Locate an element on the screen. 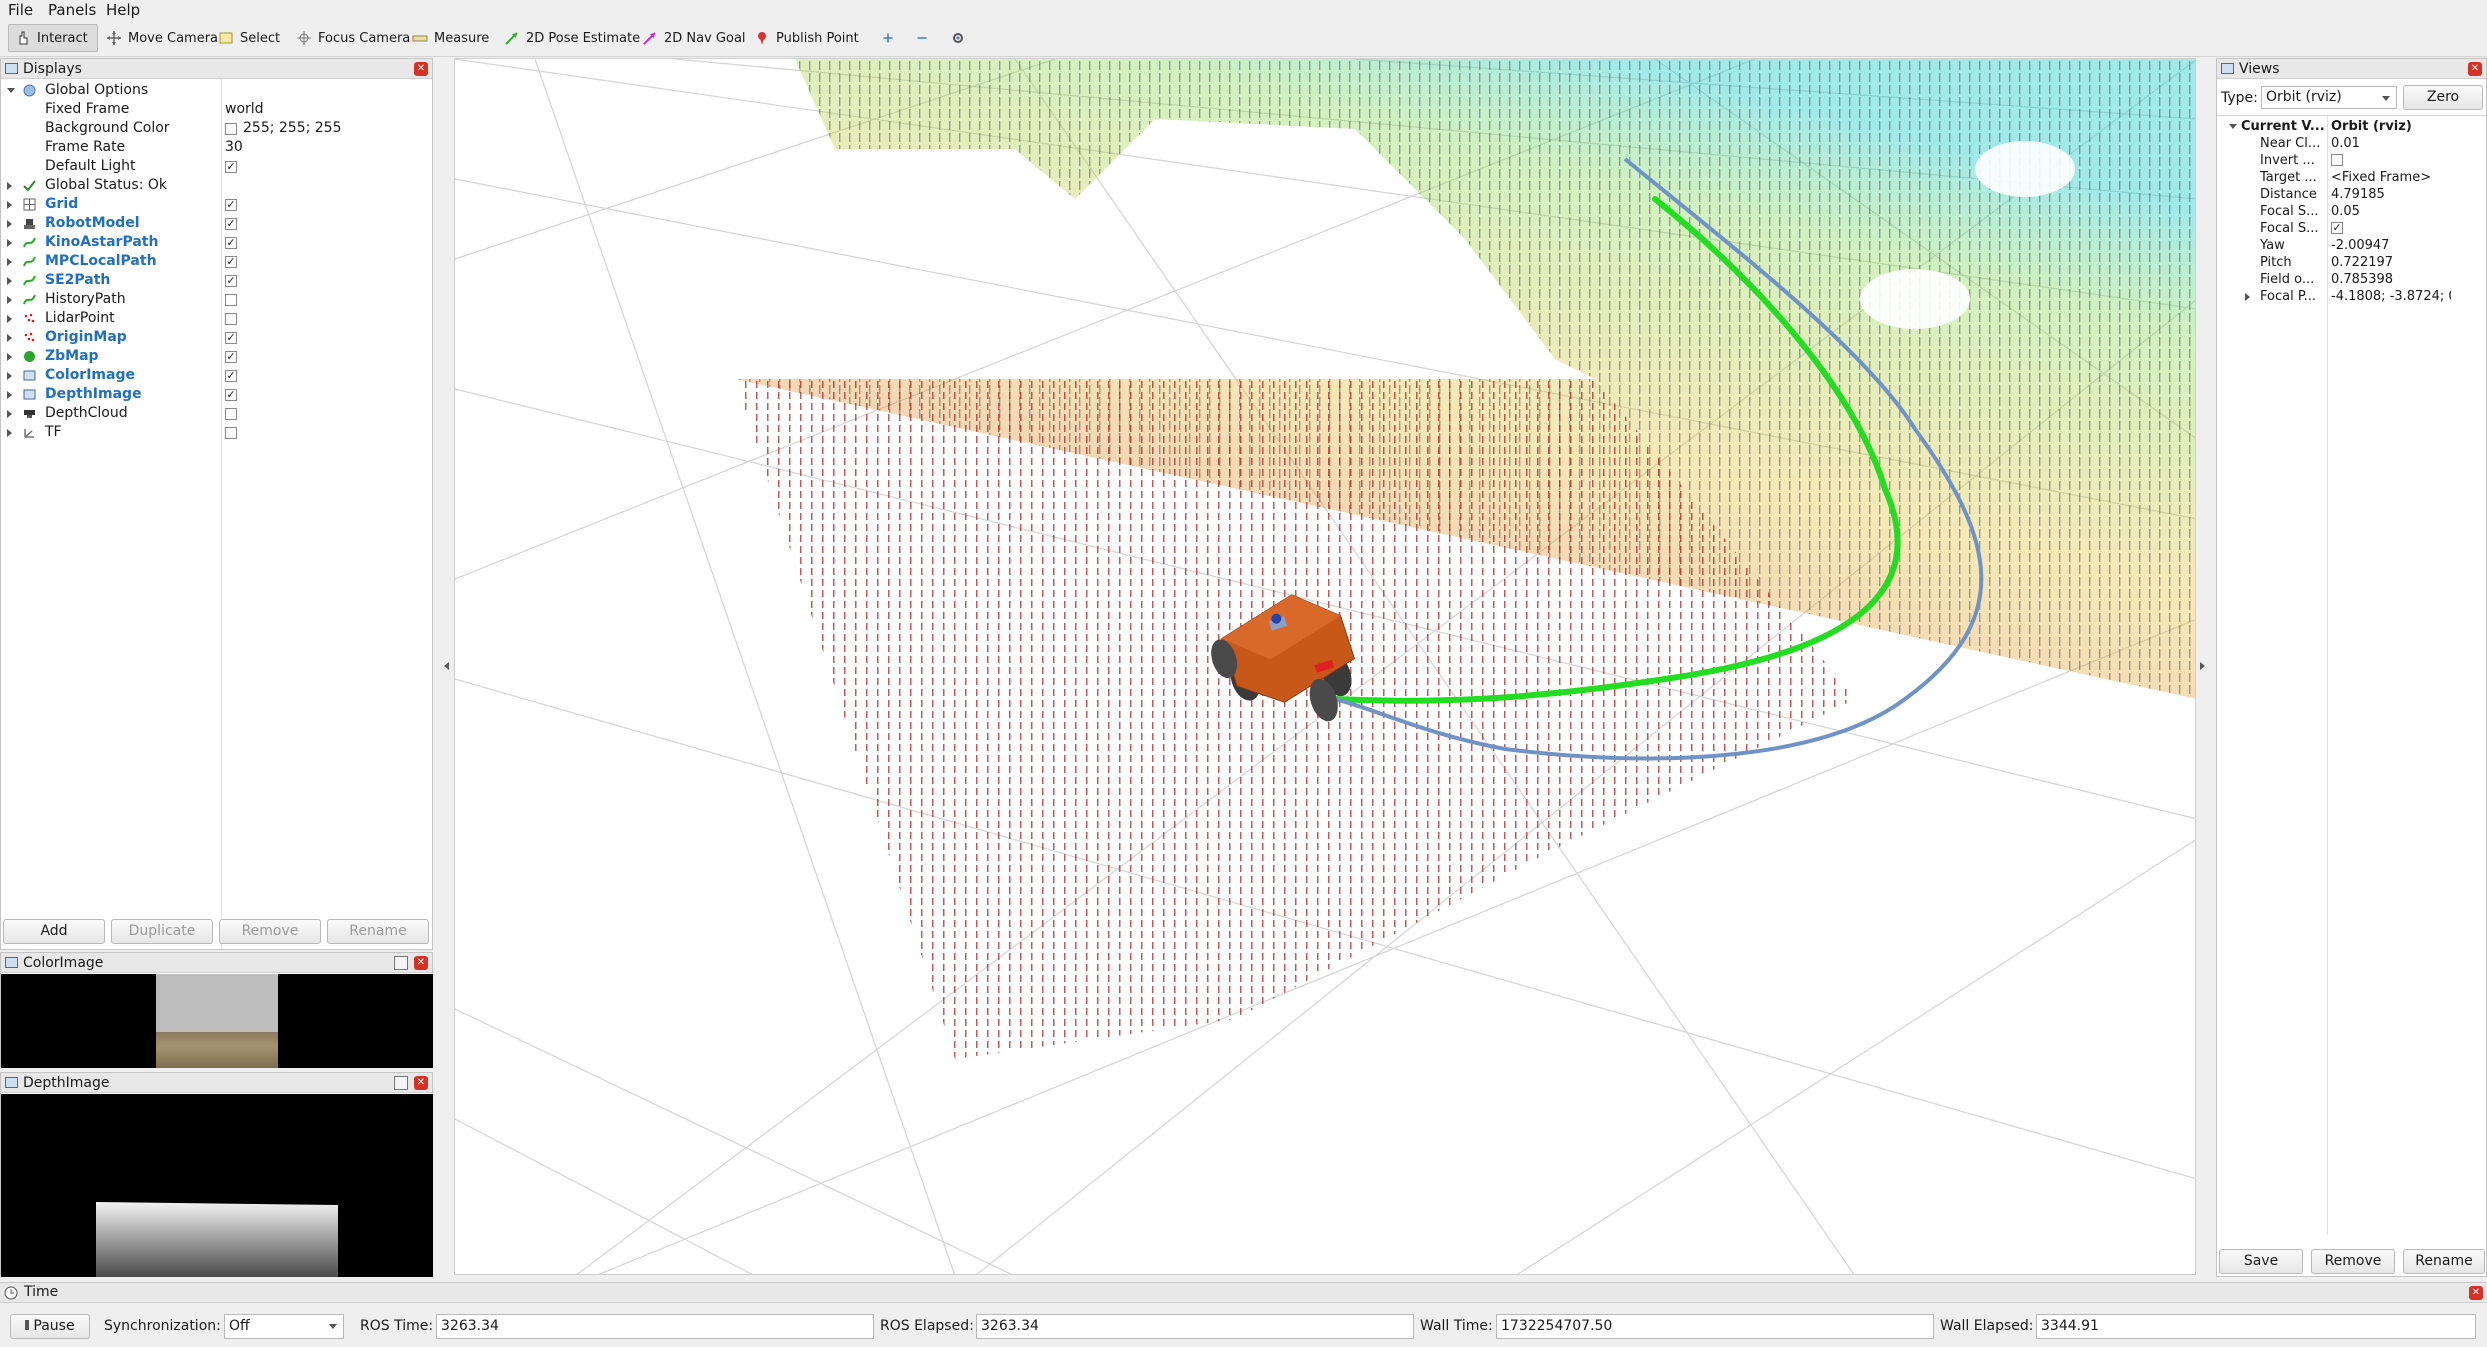 The image size is (2487, 1347). save-view-button: Save is located at coordinates (2261, 1261).